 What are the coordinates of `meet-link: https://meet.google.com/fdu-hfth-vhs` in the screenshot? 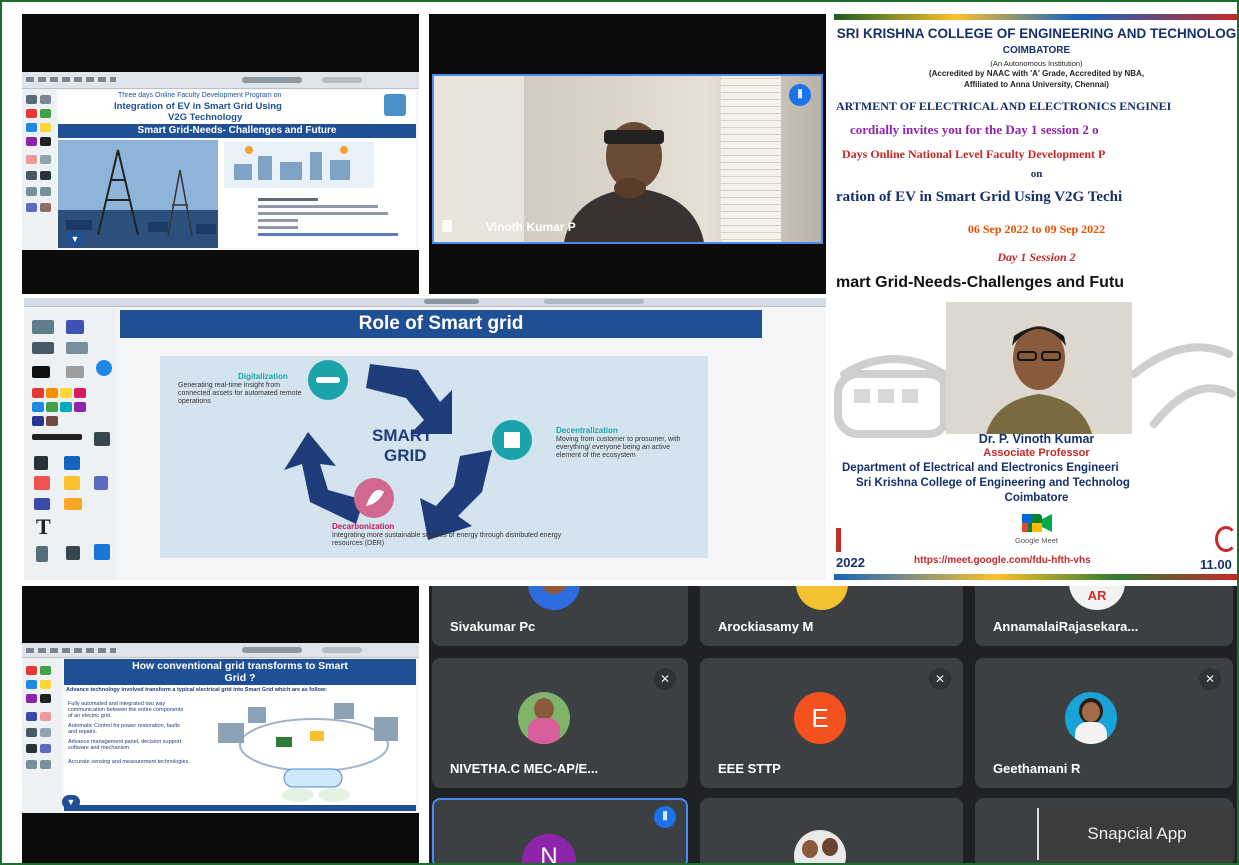 It's located at (1002, 560).